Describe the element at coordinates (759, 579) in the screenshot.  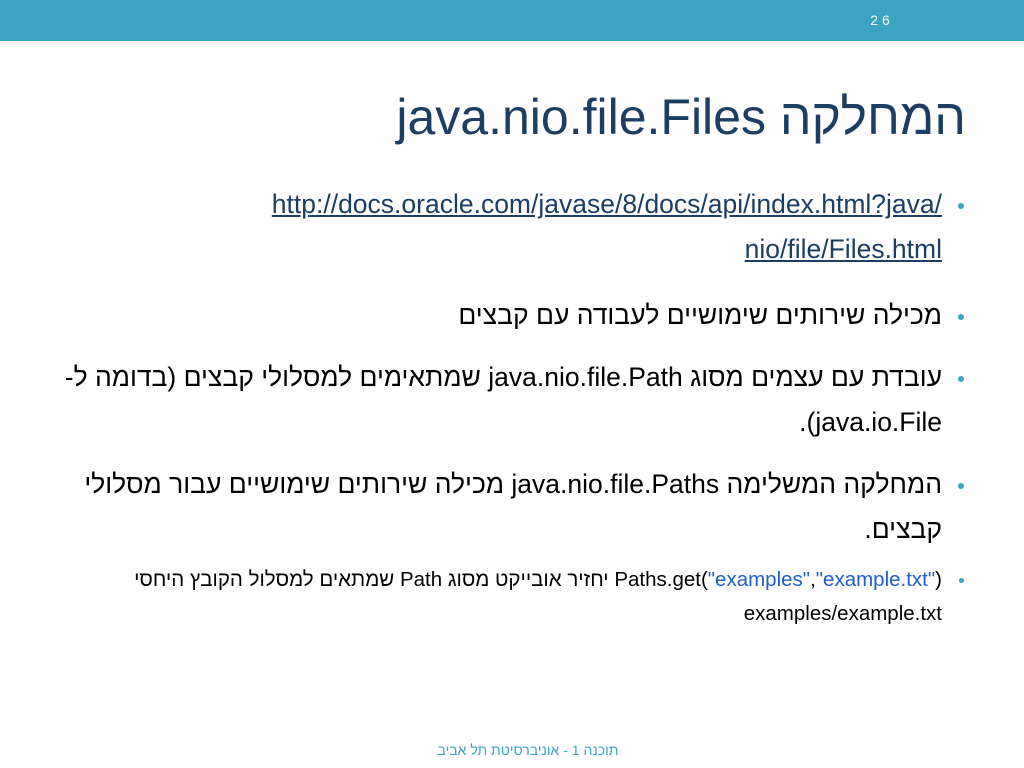
I see `code-arg-directory: "examples"` at that location.